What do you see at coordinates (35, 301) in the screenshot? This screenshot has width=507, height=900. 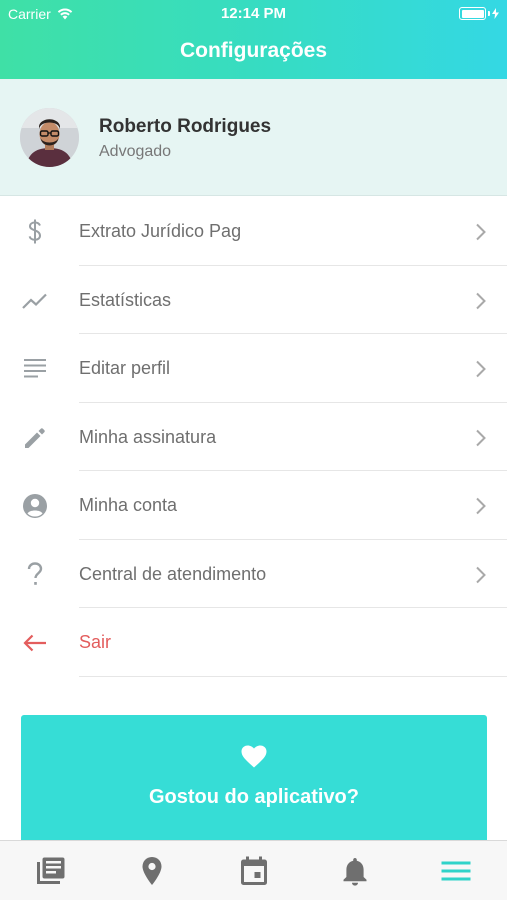 I see `trending-icon` at bounding box center [35, 301].